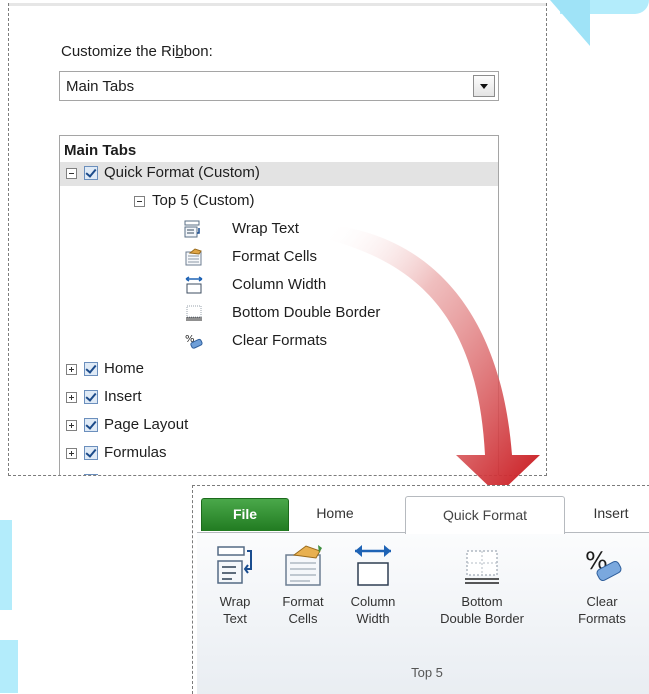 The width and height of the screenshot is (649, 694). I want to click on tree-item-page-layout: Page Layout, so click(279, 426).